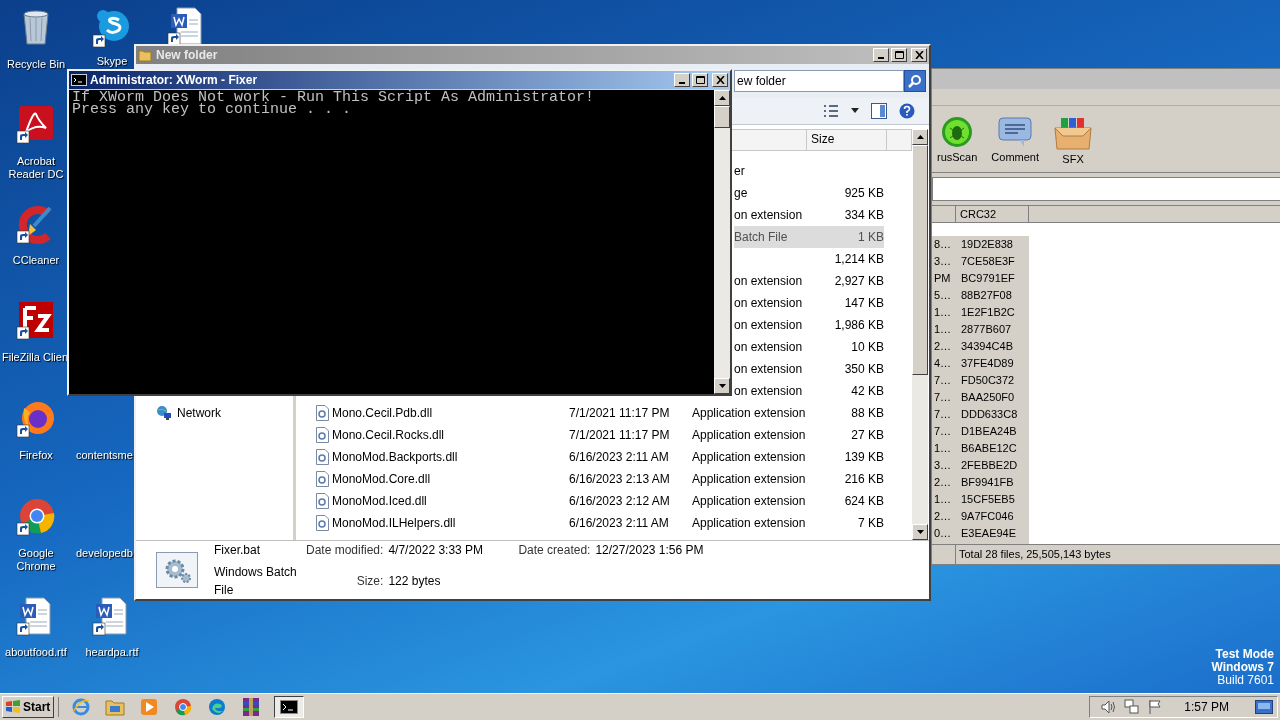 This screenshot has width=1280, height=720. Describe the element at coordinates (620, 435) in the screenshot. I see `table-cell-text: 7/1/2021 11:17 PM` at that location.